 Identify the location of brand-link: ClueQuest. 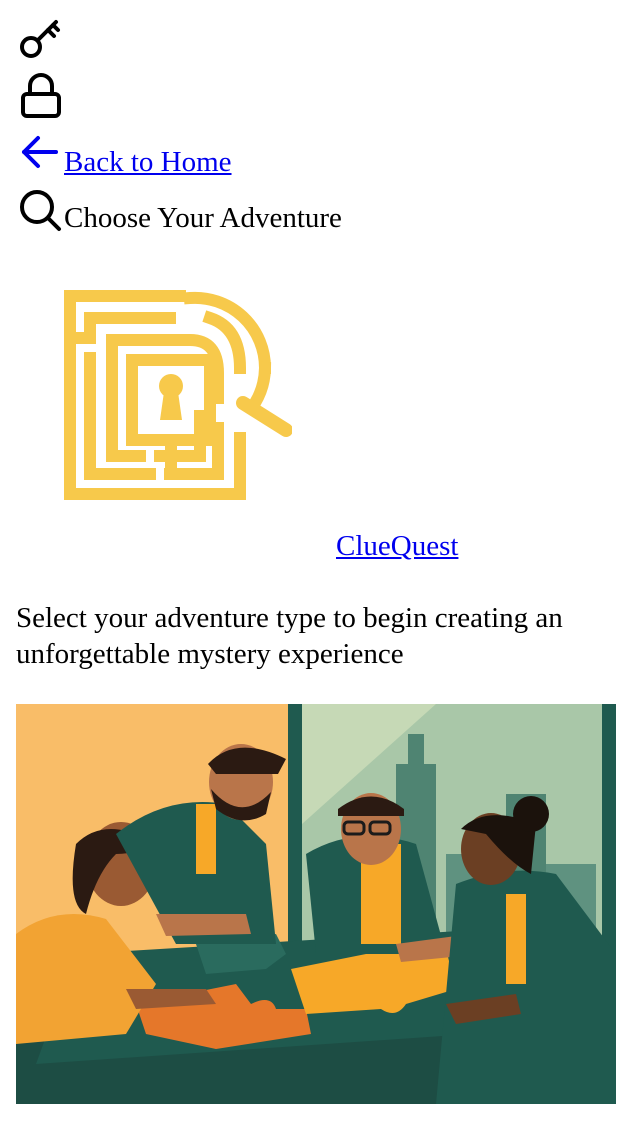
(397, 546).